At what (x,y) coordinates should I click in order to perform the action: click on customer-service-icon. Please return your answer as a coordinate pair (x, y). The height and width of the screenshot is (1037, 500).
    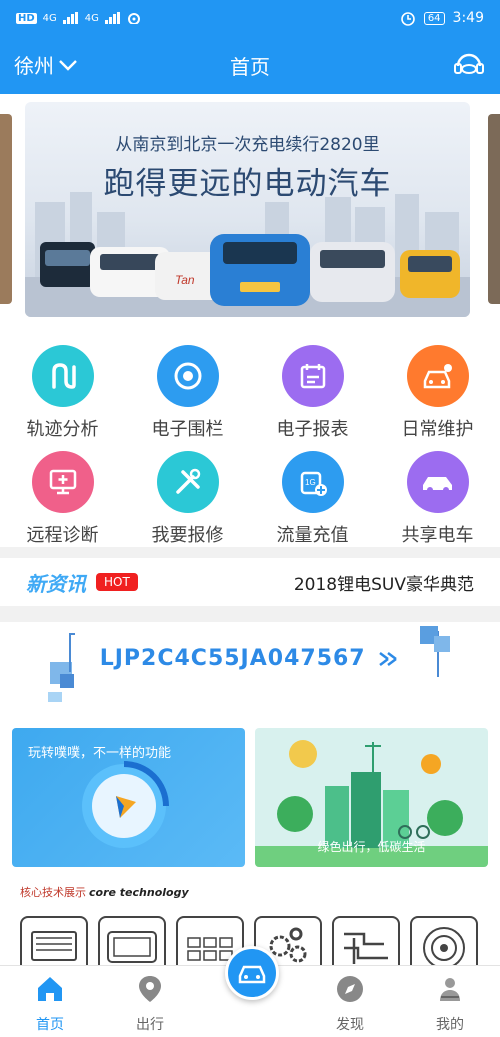
    Looking at the image, I should click on (469, 65).